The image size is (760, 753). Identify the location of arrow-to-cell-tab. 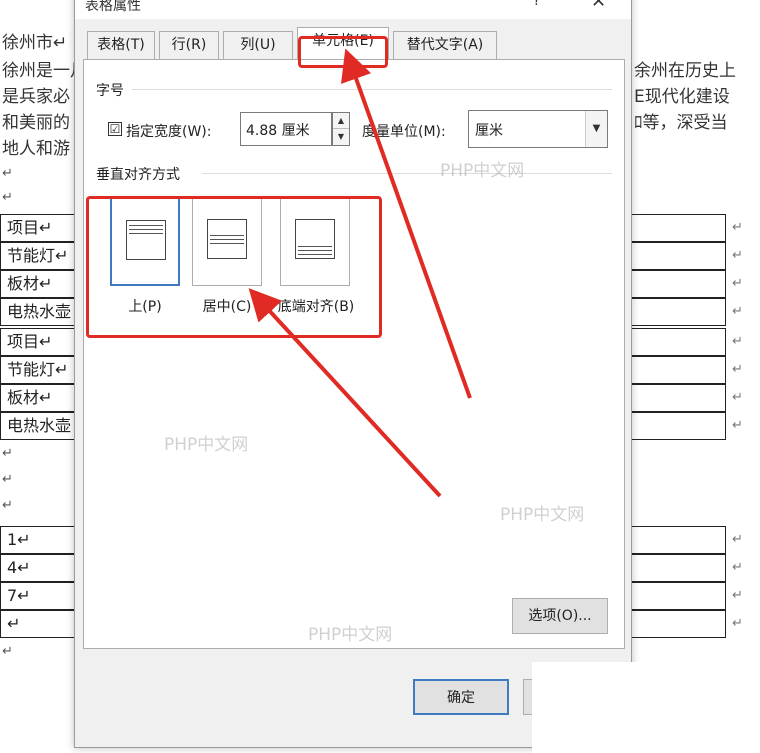
(406, 223).